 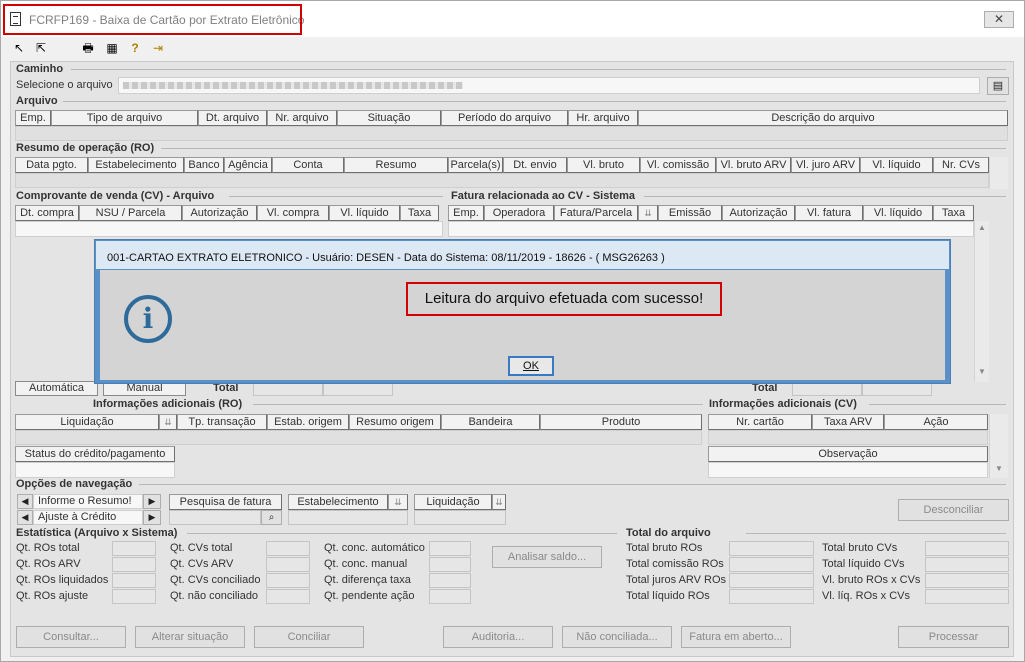 I want to click on col-data-pgto: Data pgto., so click(x=51, y=165).